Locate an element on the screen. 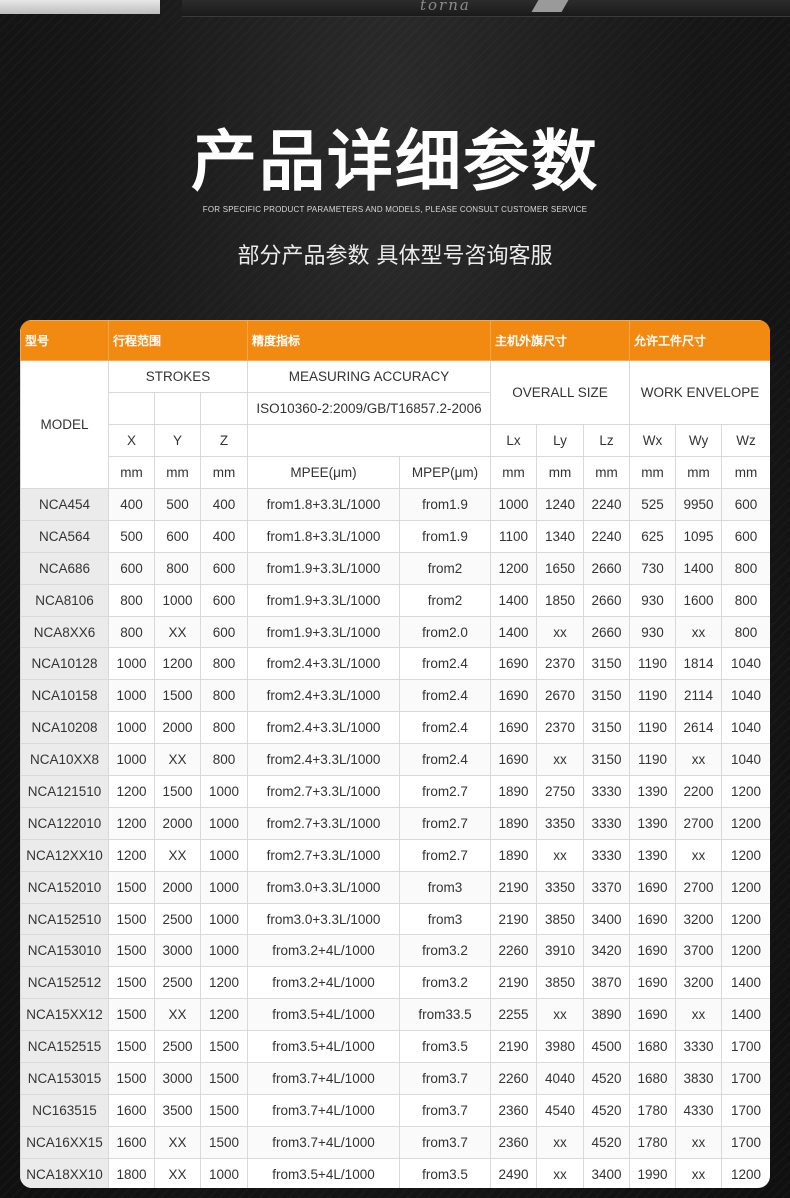  table-cell: 1680 is located at coordinates (653, 1047).